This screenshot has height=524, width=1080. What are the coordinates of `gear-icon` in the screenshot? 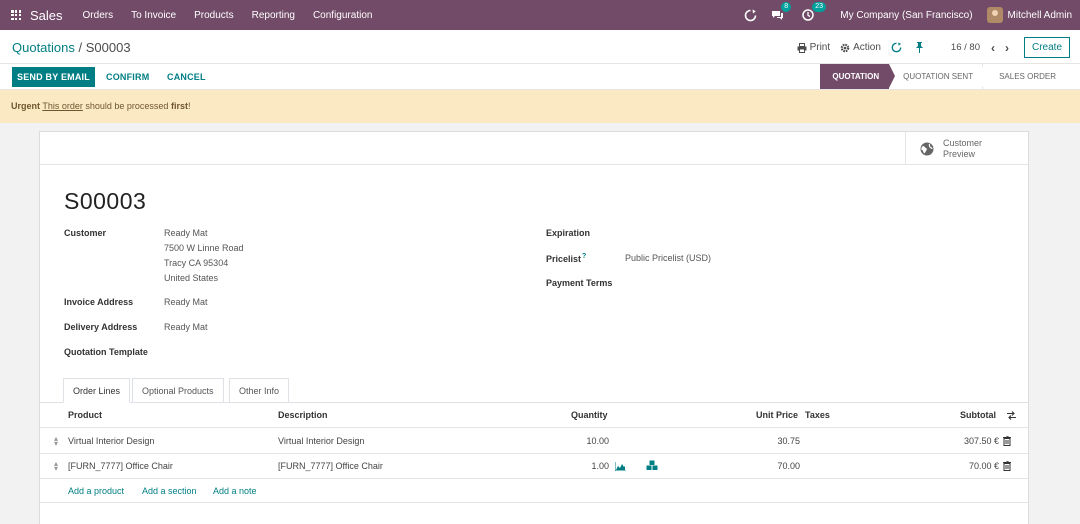 It's located at (845, 47).